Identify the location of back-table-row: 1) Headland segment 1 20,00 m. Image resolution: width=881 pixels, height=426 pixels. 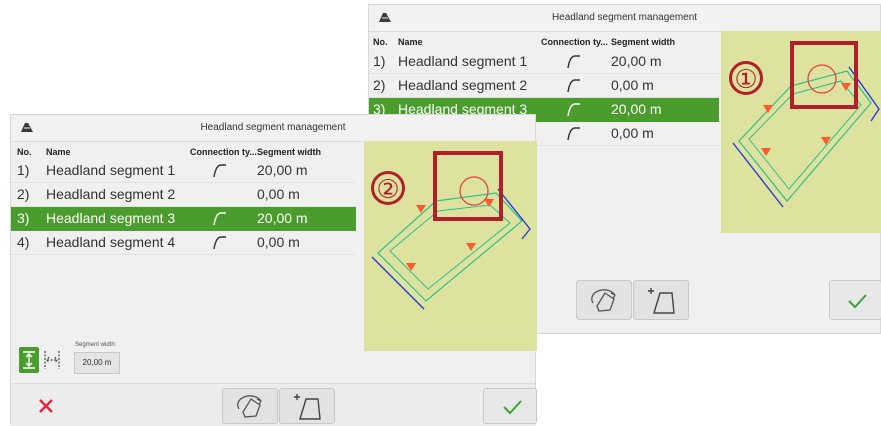
(544, 62).